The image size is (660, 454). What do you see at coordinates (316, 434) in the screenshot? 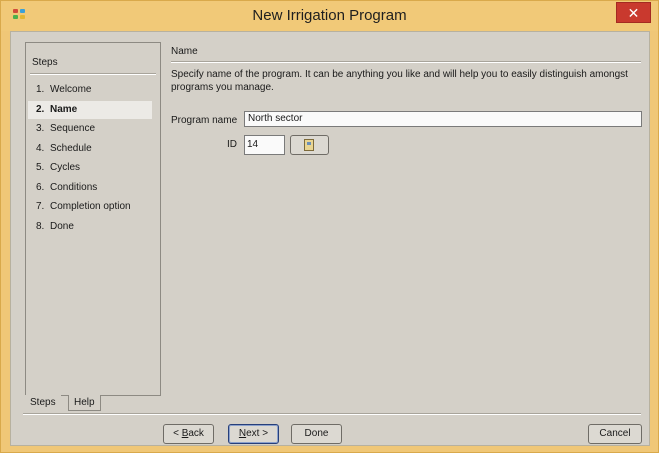
I see `done-button: Done` at bounding box center [316, 434].